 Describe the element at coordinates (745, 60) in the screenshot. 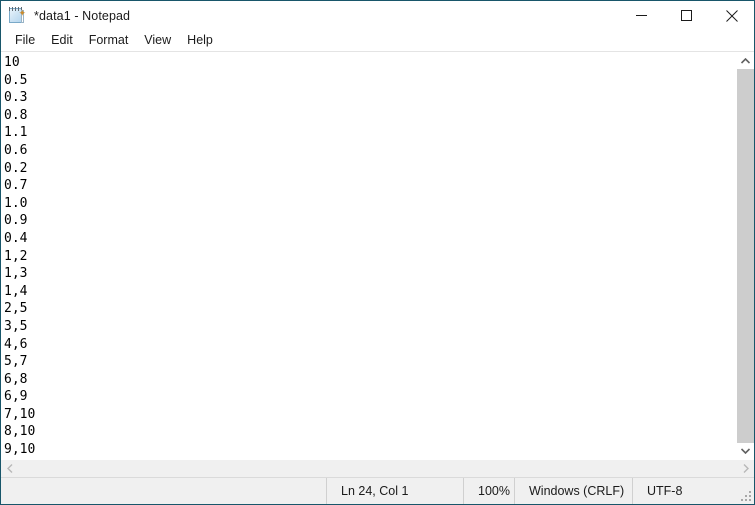

I see `scroll-up-icon` at that location.